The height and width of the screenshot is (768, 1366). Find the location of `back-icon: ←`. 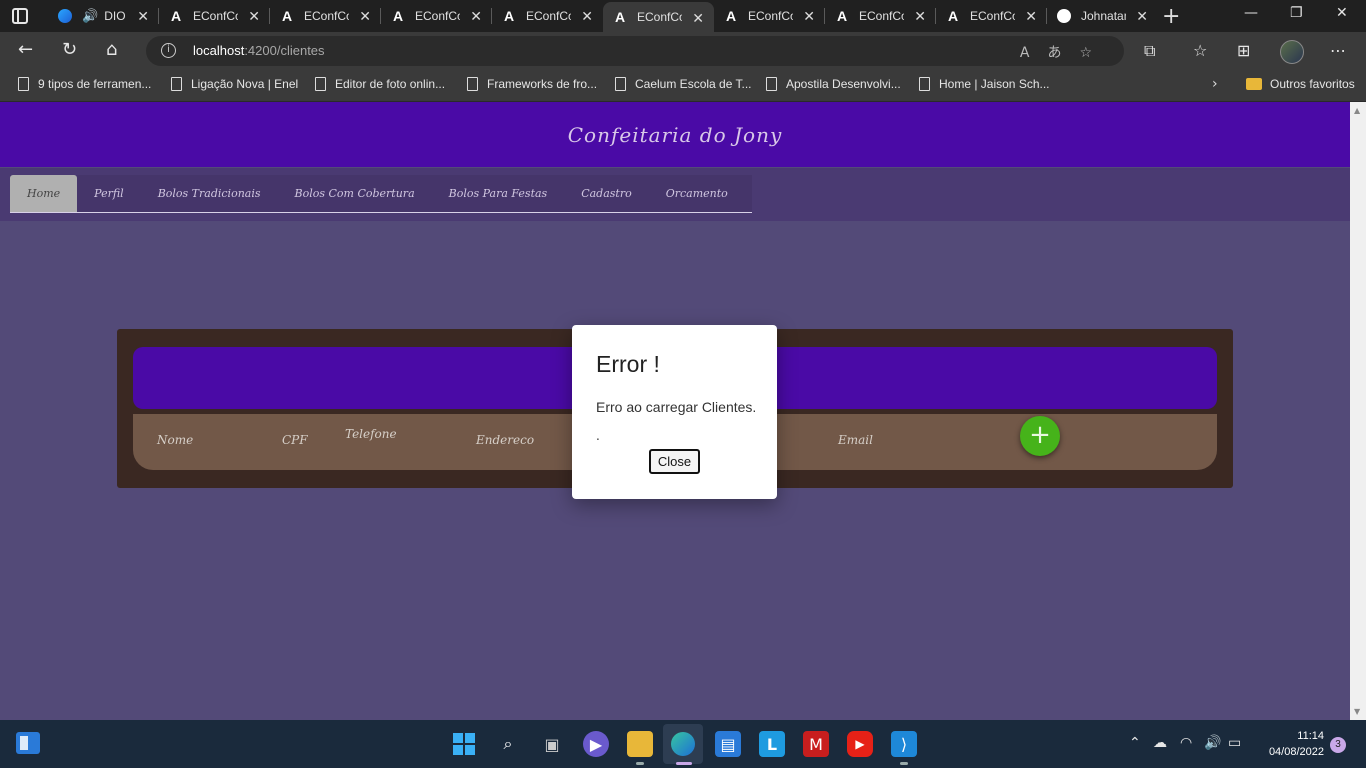

back-icon: ← is located at coordinates (25, 50).